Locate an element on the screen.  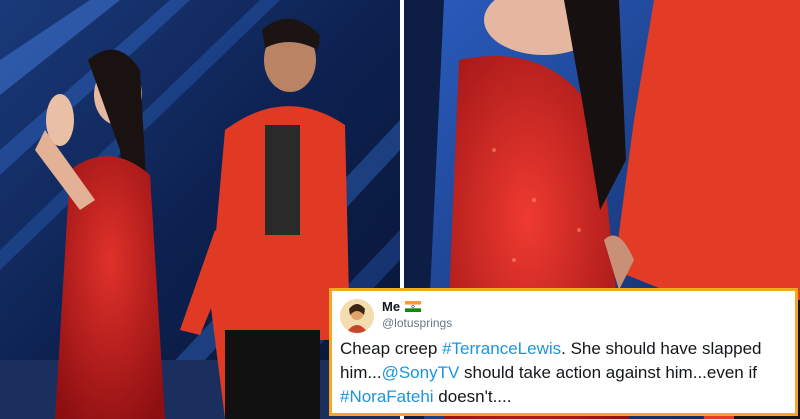
tweet-text-part: Cheap creep is located at coordinates (391, 348).